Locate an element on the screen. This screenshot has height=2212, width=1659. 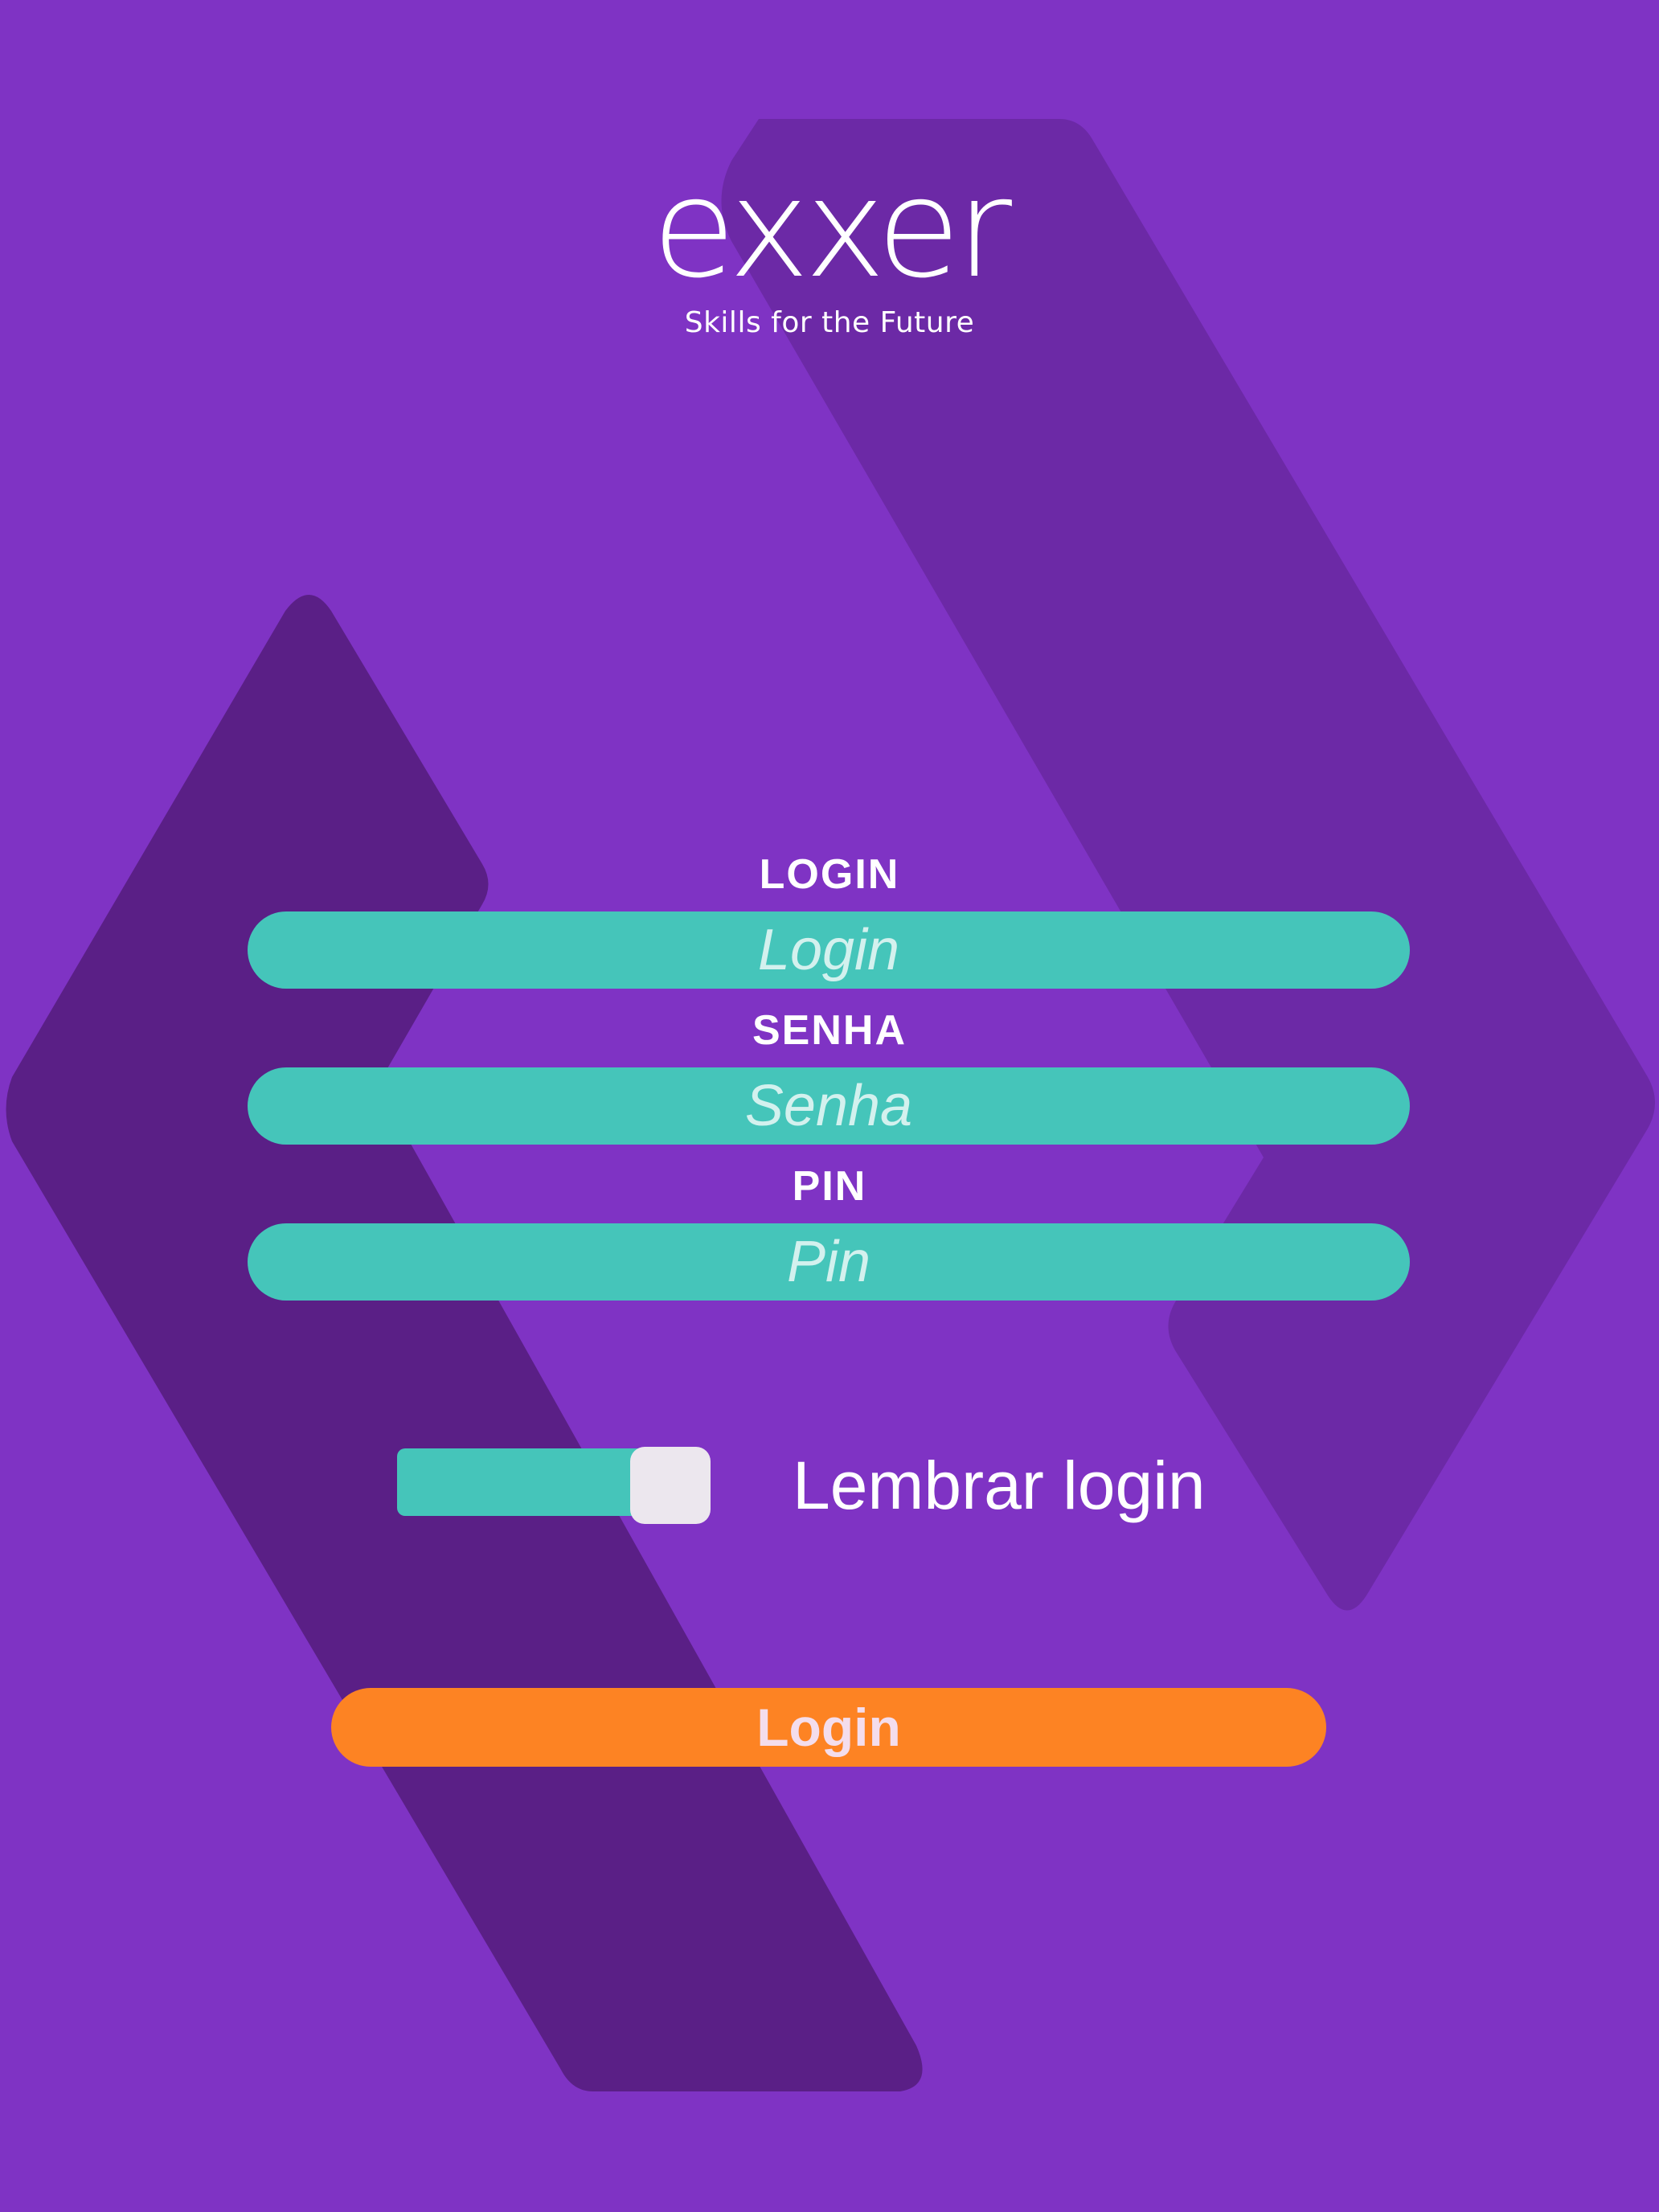
exxer-logo: exxer Skills for the Future is located at coordinates (829, 250).